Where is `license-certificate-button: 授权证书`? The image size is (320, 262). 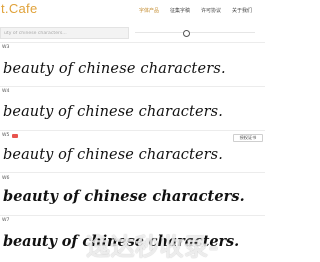 license-certificate-button: 授权证书 is located at coordinates (248, 138).